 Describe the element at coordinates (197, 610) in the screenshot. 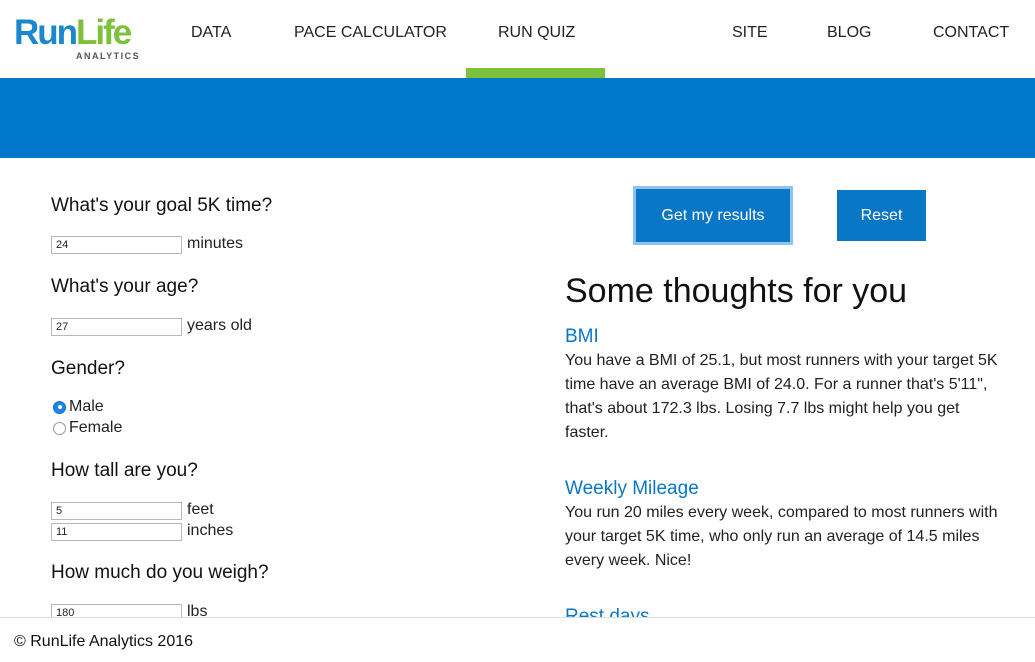

I see `weight-unit-label: lbs` at that location.